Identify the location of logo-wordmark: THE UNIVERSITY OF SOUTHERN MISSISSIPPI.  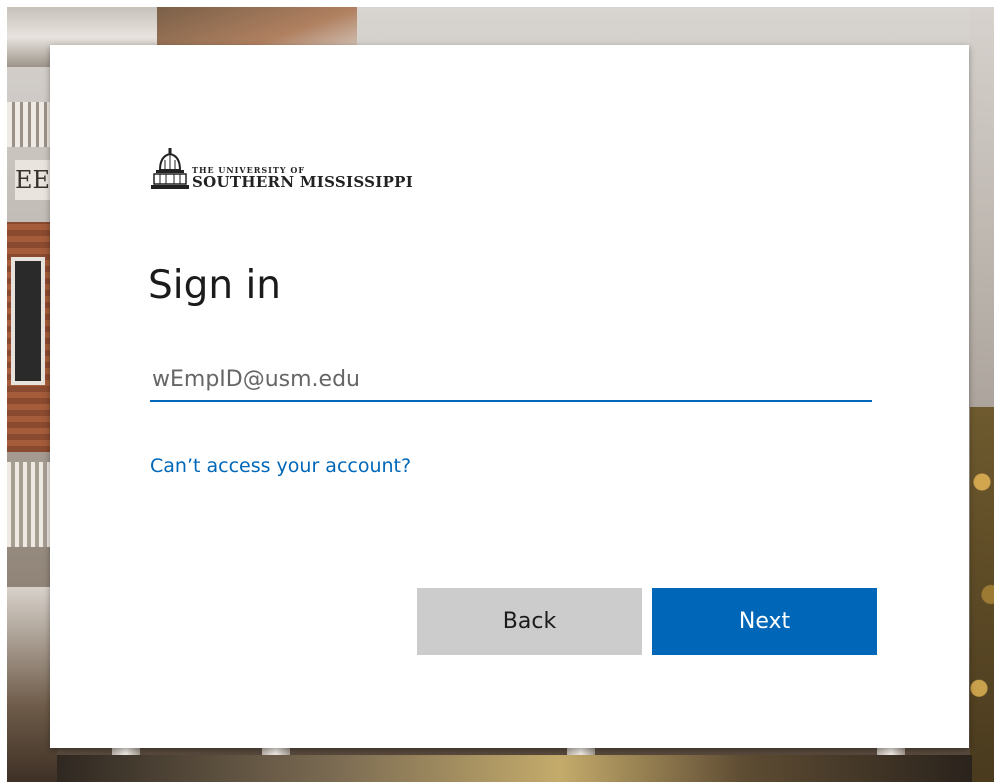
(302, 178).